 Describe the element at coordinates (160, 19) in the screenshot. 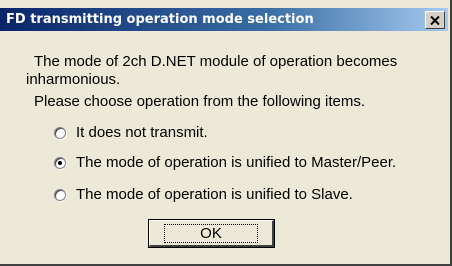

I see `window-title: FD transmitting operation mode selection` at that location.